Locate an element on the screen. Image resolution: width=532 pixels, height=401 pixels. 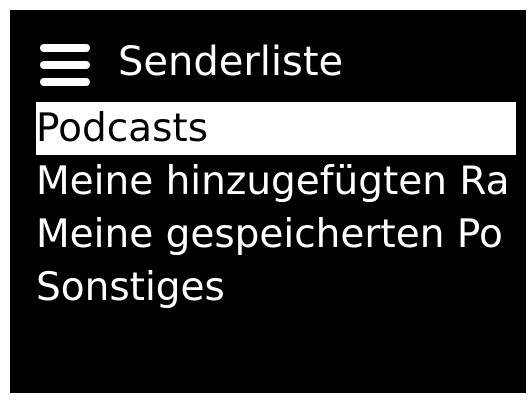
header: Senderliste is located at coordinates (268, 64).